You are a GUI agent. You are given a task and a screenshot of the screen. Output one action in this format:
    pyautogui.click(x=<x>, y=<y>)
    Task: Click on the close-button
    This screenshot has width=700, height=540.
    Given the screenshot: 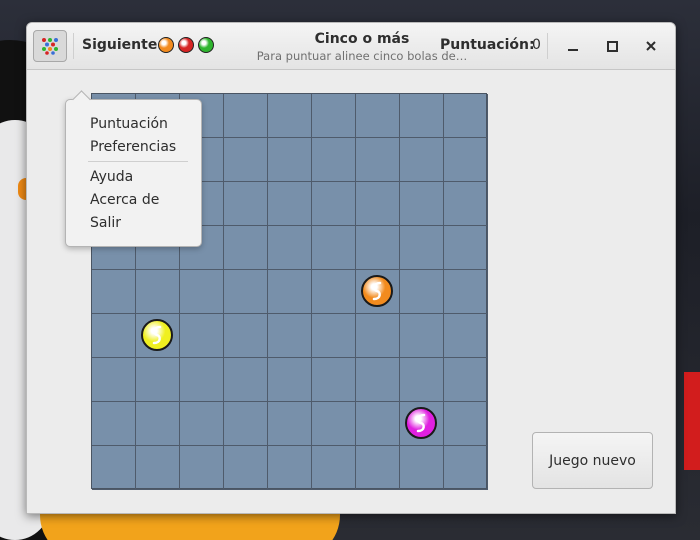 What is the action you would take?
    pyautogui.click(x=651, y=46)
    